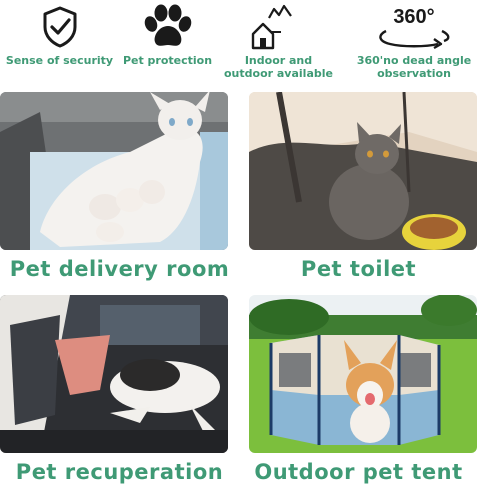  Describe the element at coordinates (119, 269) in the screenshot. I see `caption-delivery-room: Pet delivery room` at that location.